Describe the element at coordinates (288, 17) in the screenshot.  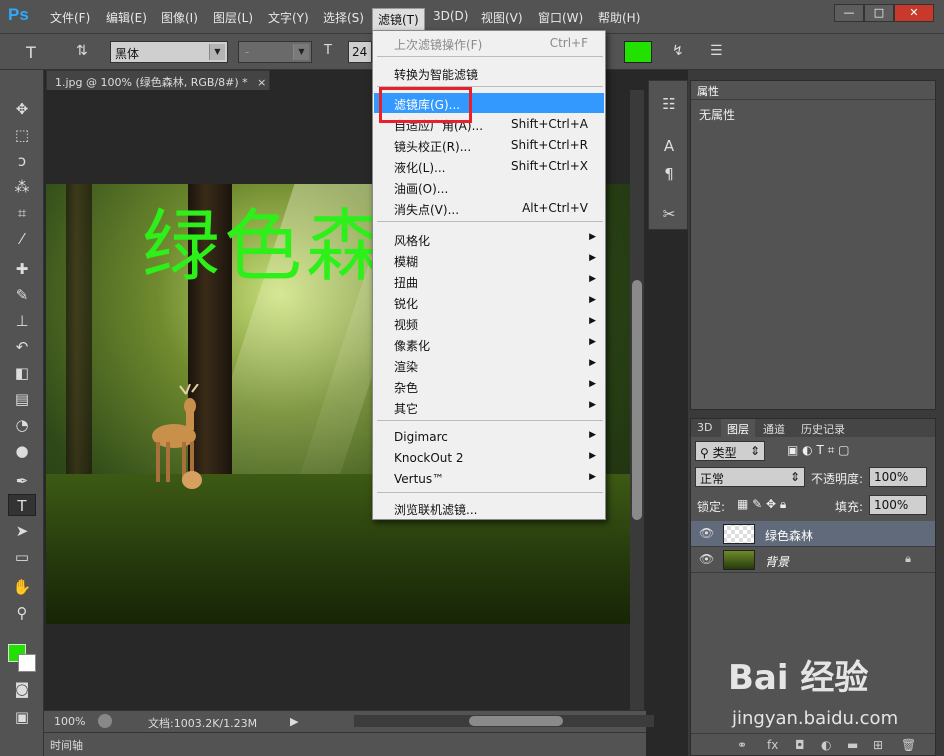
I see `menu-type: 文字(Y)` at that location.